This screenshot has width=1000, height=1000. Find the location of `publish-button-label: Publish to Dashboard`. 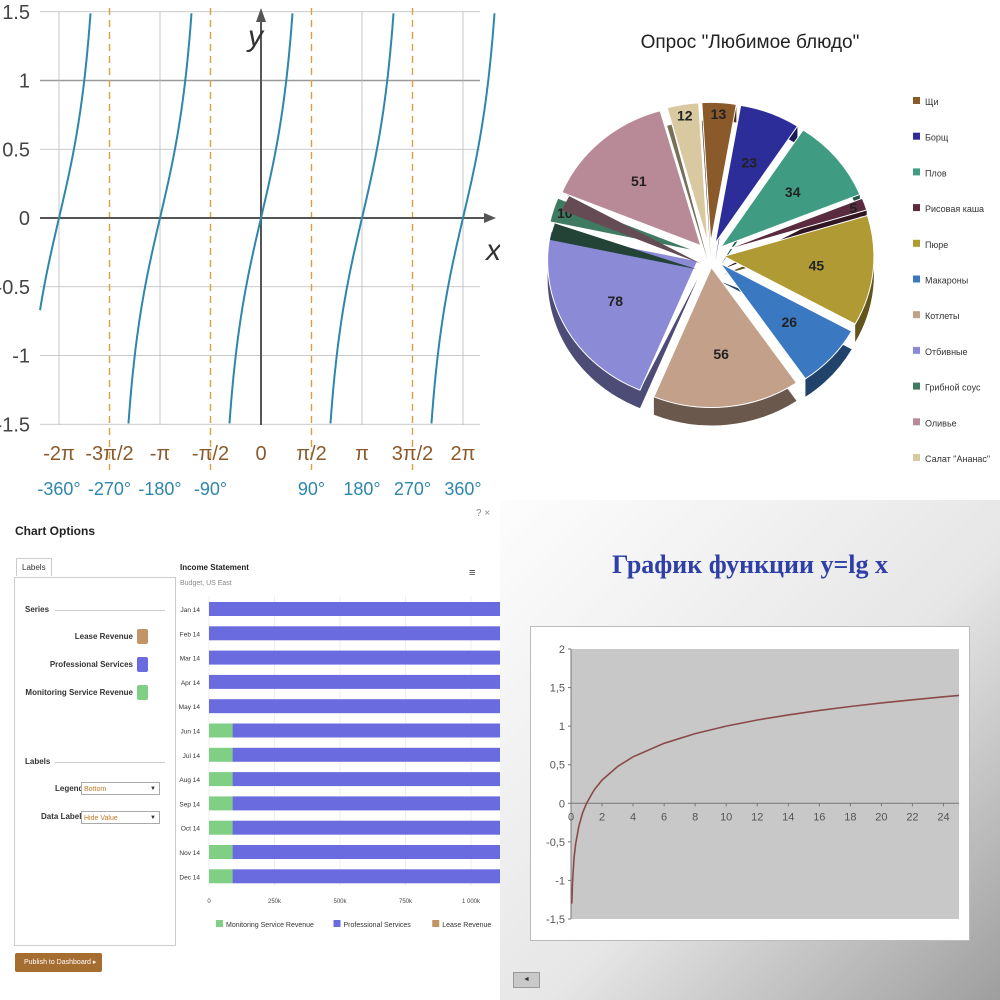

publish-button-label: Publish to Dashboard is located at coordinates (57, 962).